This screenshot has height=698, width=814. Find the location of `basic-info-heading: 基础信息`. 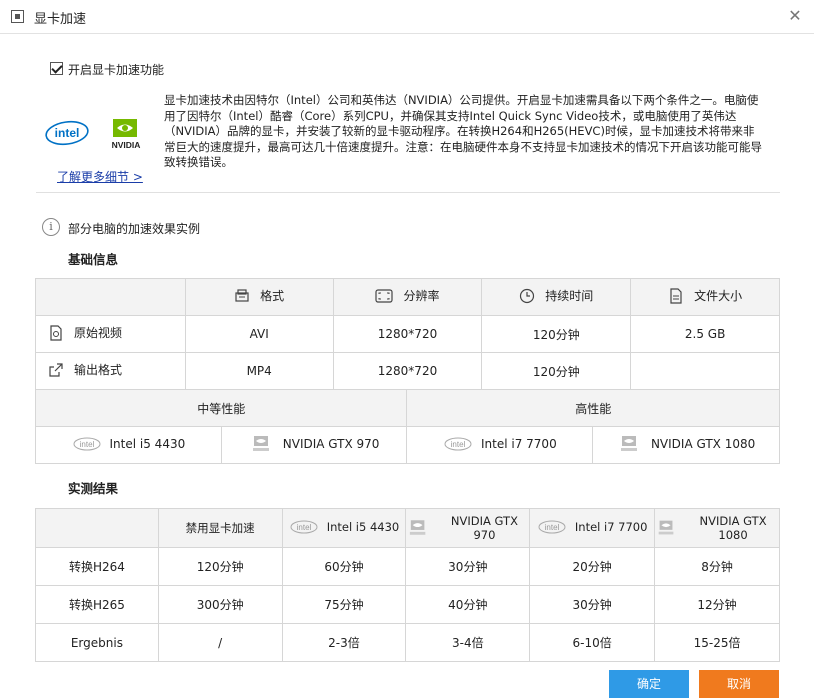

basic-info-heading: 基础信息 is located at coordinates (93, 259).